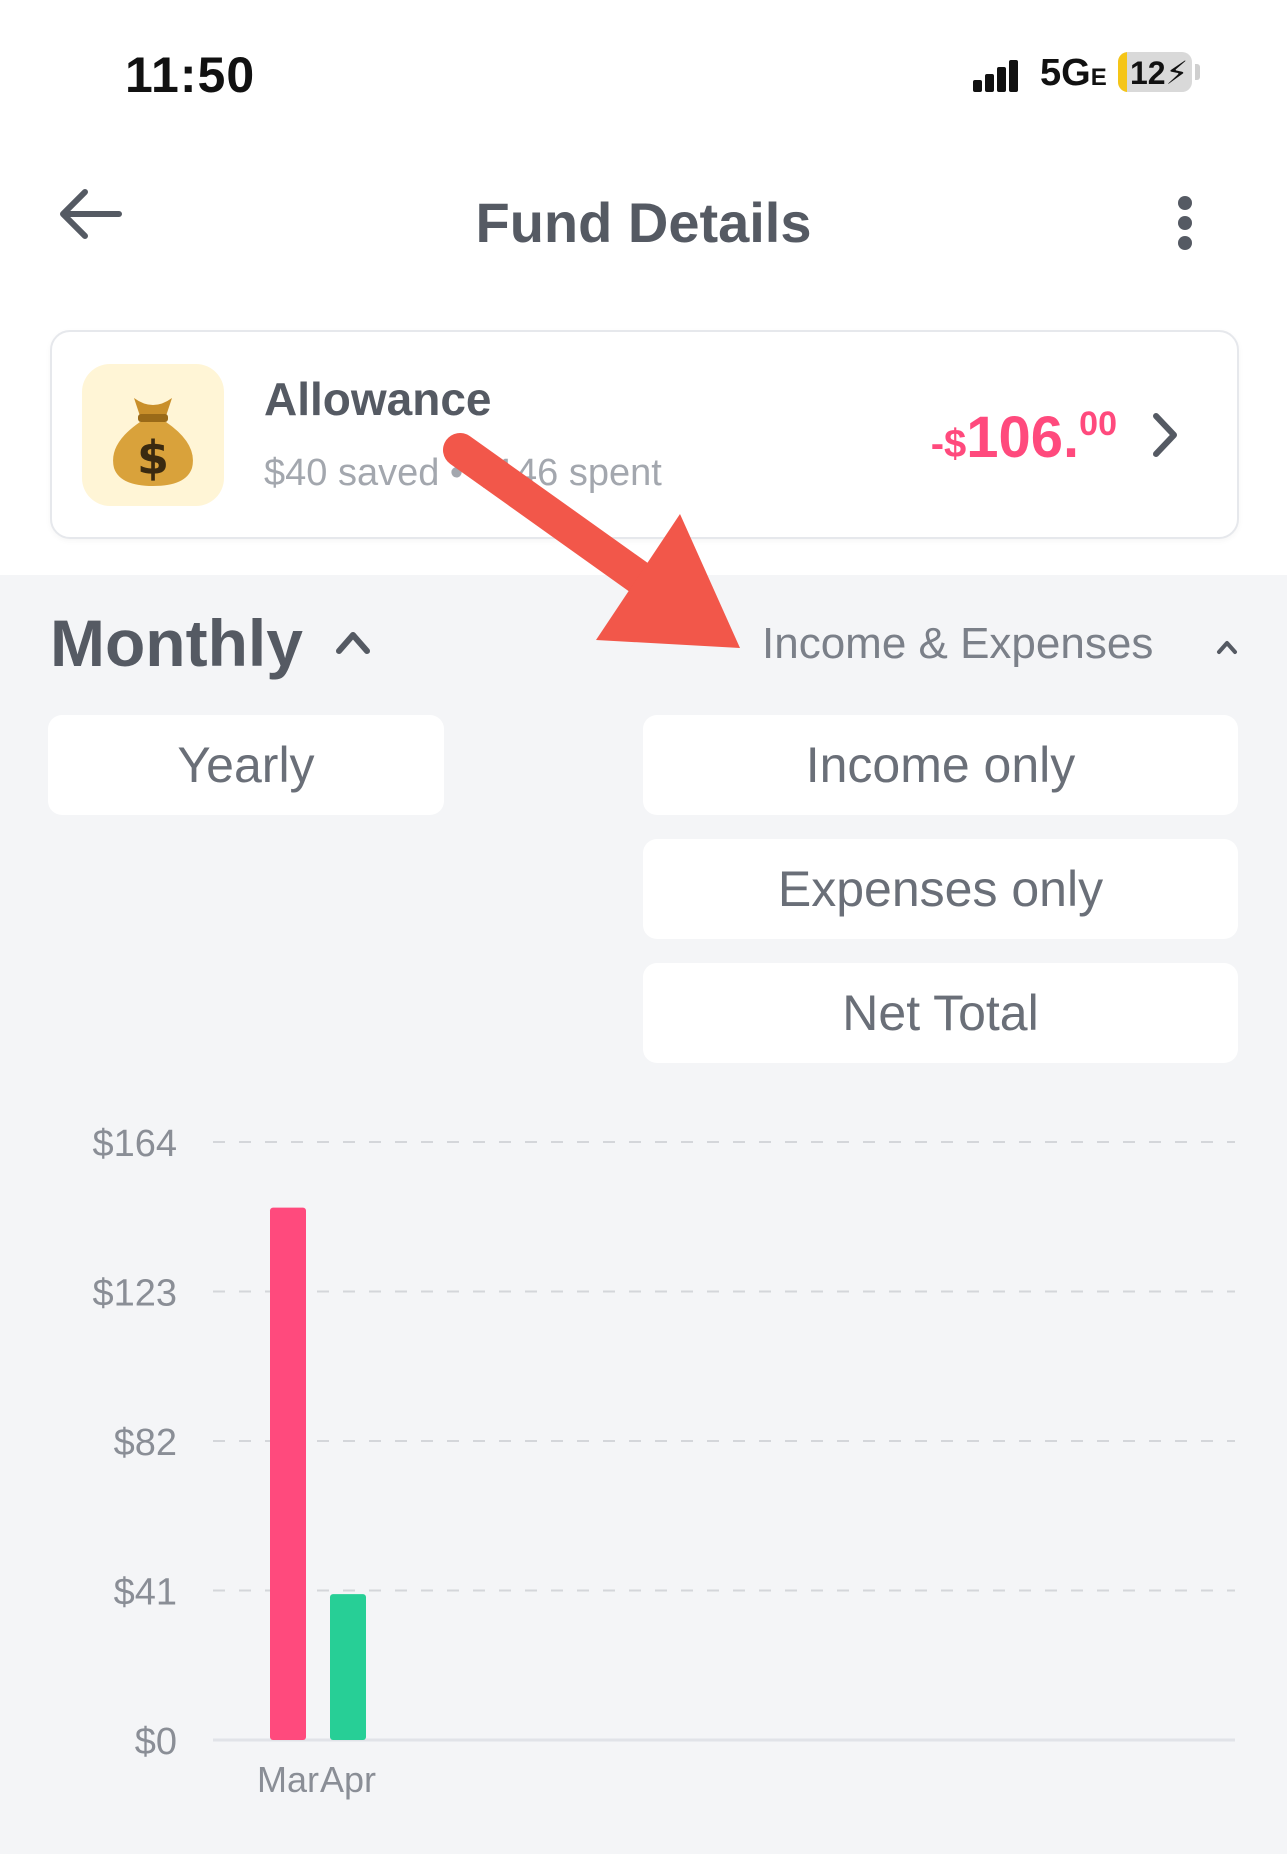 The width and height of the screenshot is (1287, 1854). Describe the element at coordinates (348, 1779) in the screenshot. I see `x-tick-label: Apr` at that location.